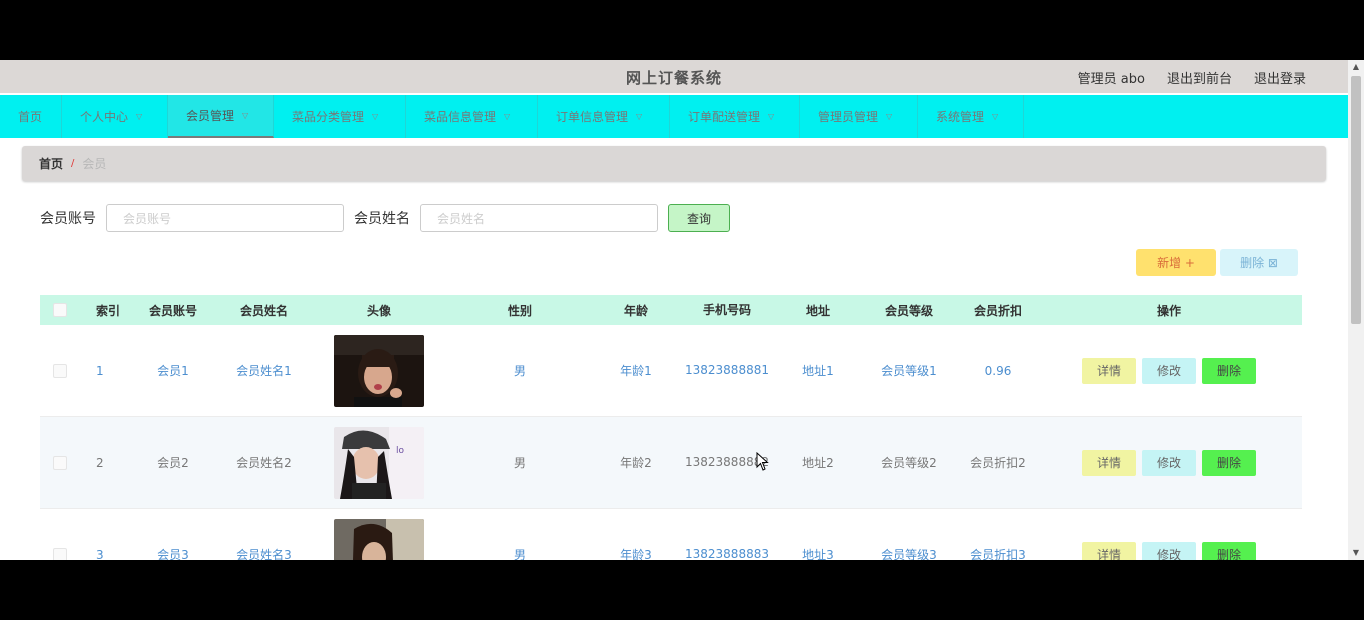 This screenshot has height=620, width=1364. What do you see at coordinates (726, 309) in the screenshot?
I see `column-header: 手机号码` at bounding box center [726, 309].